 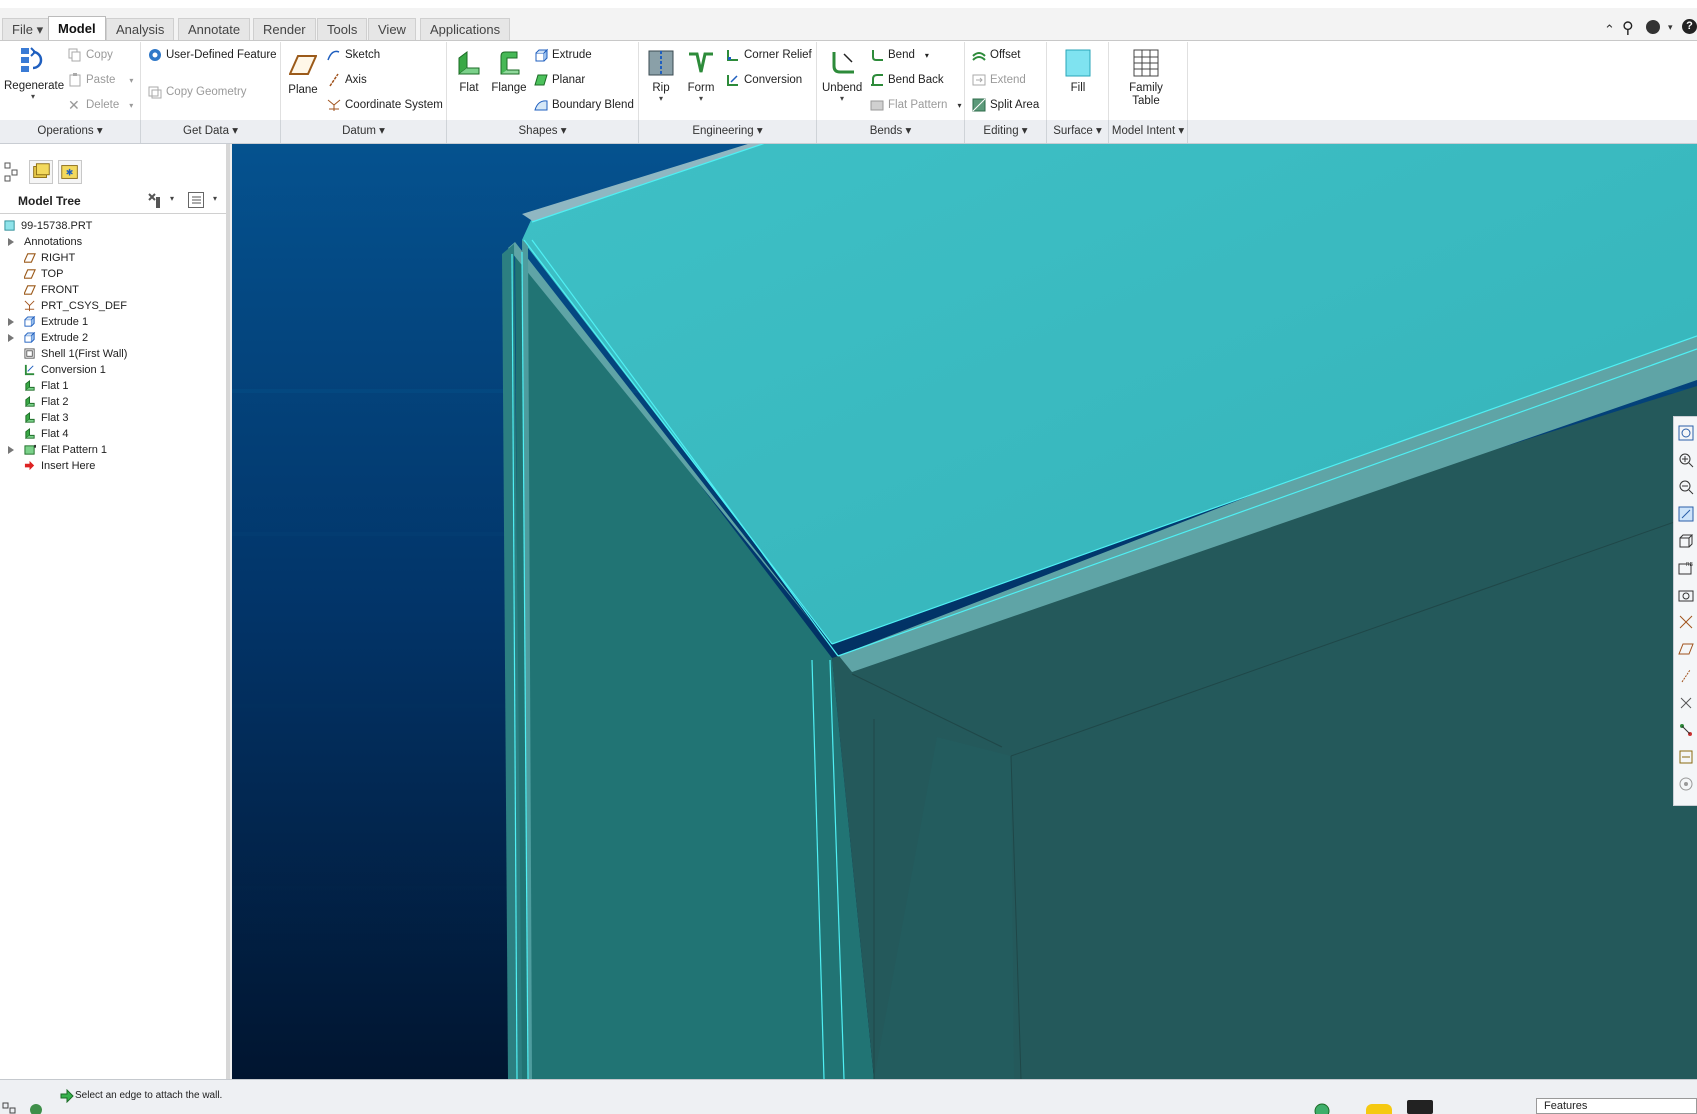 I want to click on fill-button: Fill, so click(x=1078, y=71).